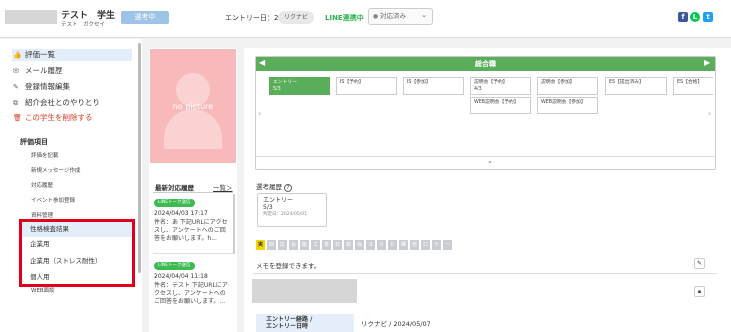 This screenshot has height=332, width=731. What do you see at coordinates (269, 187) in the screenshot?
I see `selection-title-text: 選考履歴` at bounding box center [269, 187].